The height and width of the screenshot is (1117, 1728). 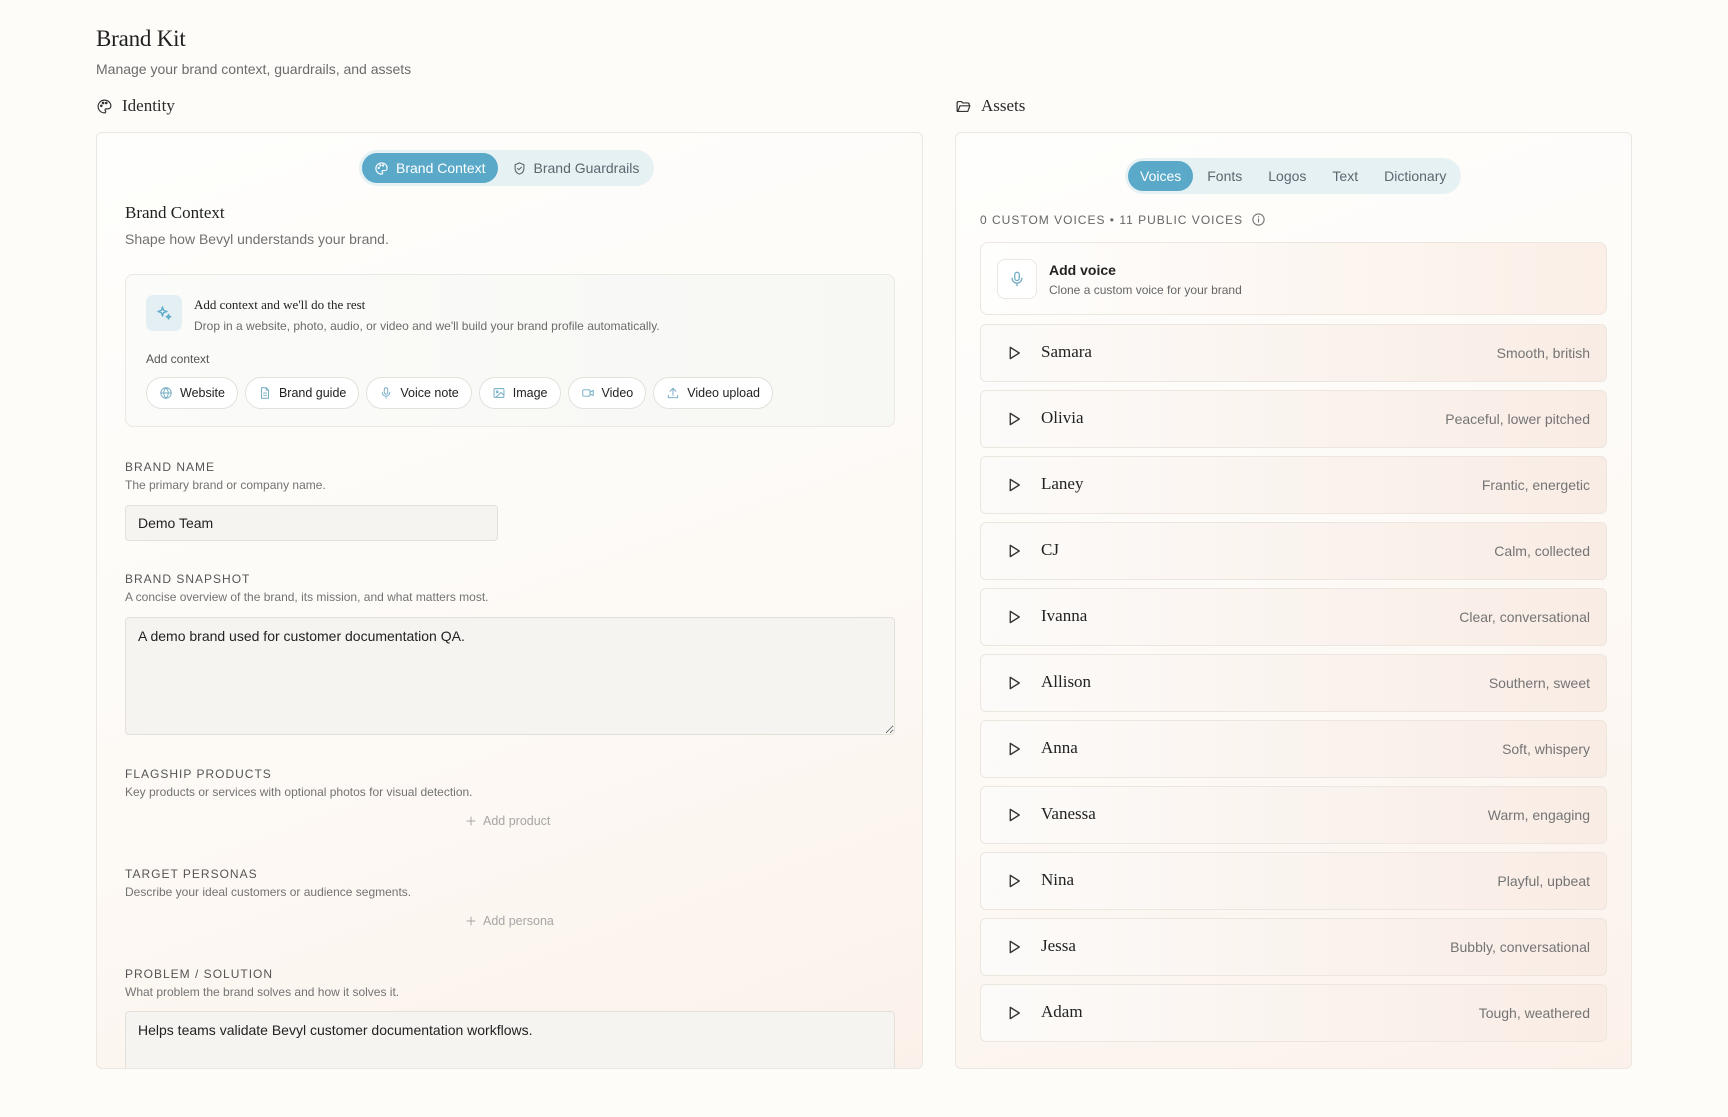 I want to click on voice-name: Allison, so click(x=1066, y=681).